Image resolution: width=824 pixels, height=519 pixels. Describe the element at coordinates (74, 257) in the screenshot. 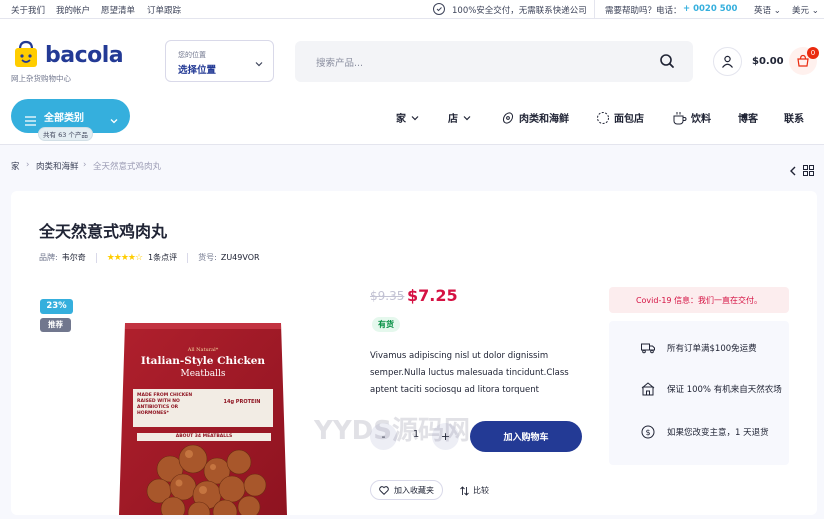

I see `brand-value: 韦尔奇` at that location.